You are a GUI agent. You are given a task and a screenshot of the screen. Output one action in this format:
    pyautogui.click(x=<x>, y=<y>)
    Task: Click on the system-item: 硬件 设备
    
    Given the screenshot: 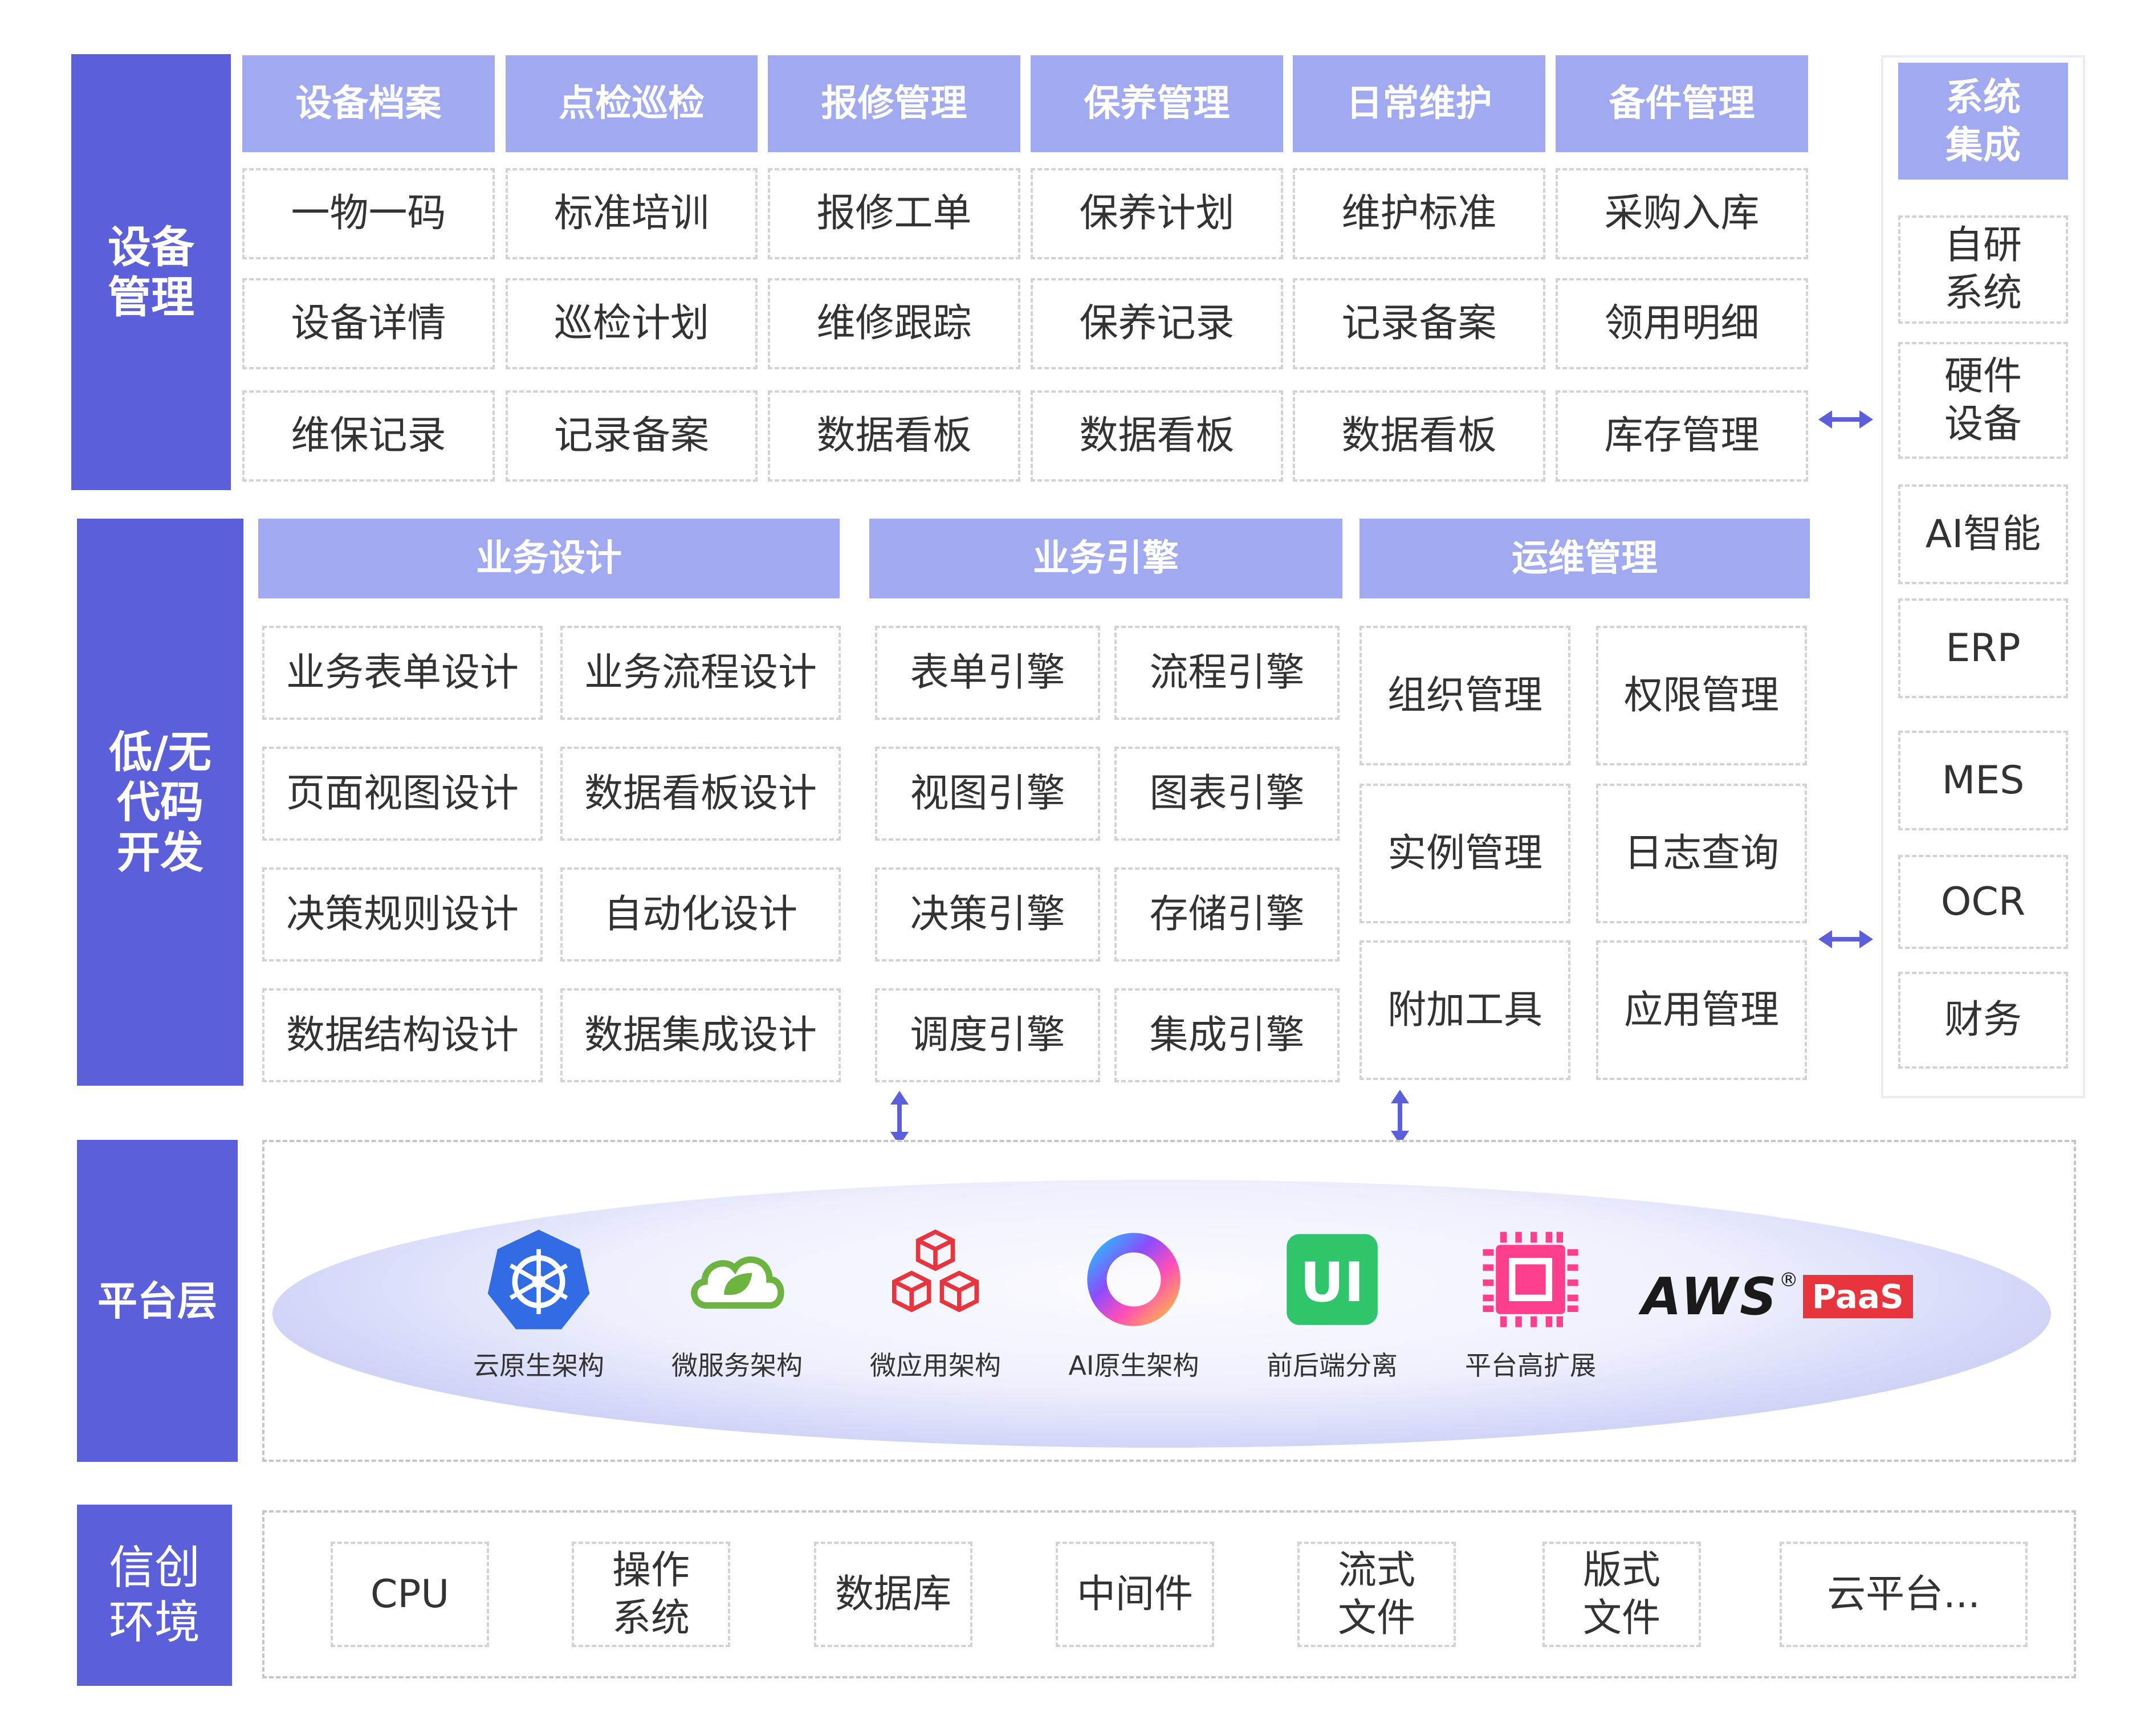 What is the action you would take?
    pyautogui.click(x=1983, y=401)
    